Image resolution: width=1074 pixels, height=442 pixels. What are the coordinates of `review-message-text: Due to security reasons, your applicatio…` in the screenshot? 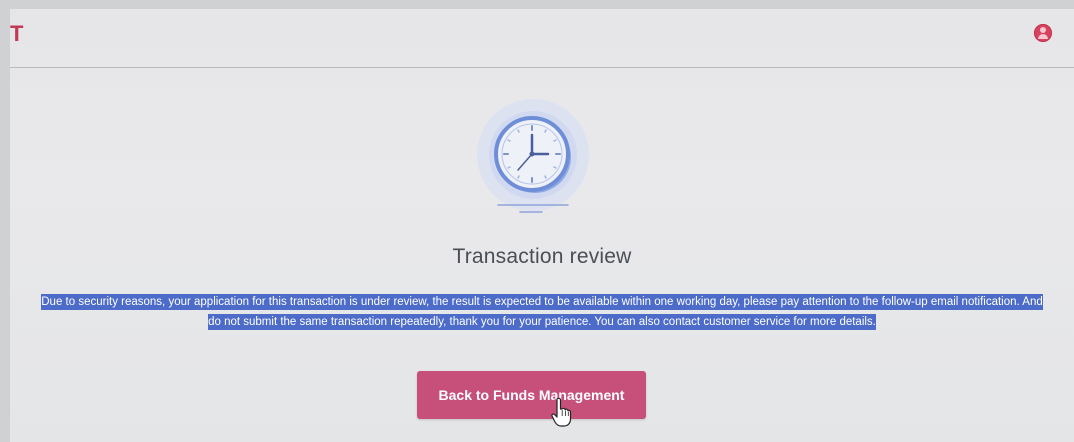 It's located at (542, 312).